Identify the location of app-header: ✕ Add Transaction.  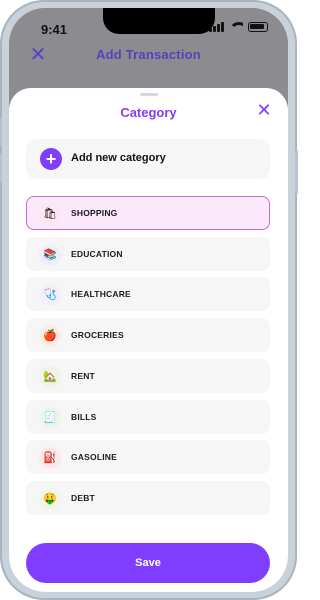
(148, 59).